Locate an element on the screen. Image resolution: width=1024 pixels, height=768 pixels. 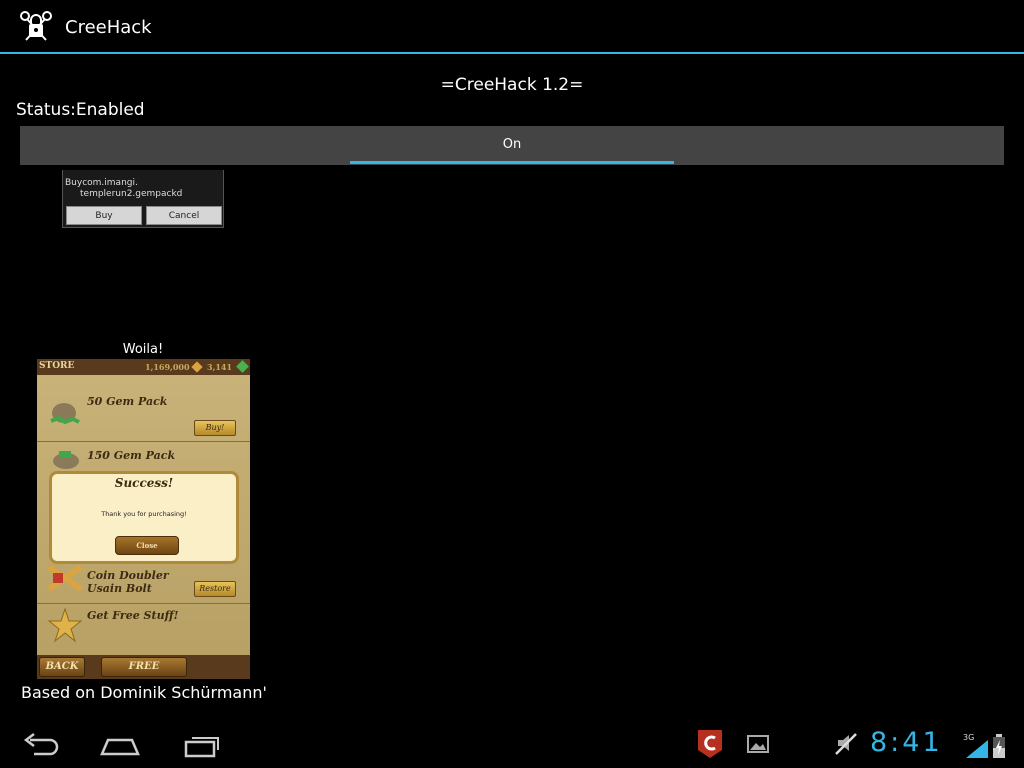
credit-text: Based on Dominik Schürmann' is located at coordinates (144, 692).